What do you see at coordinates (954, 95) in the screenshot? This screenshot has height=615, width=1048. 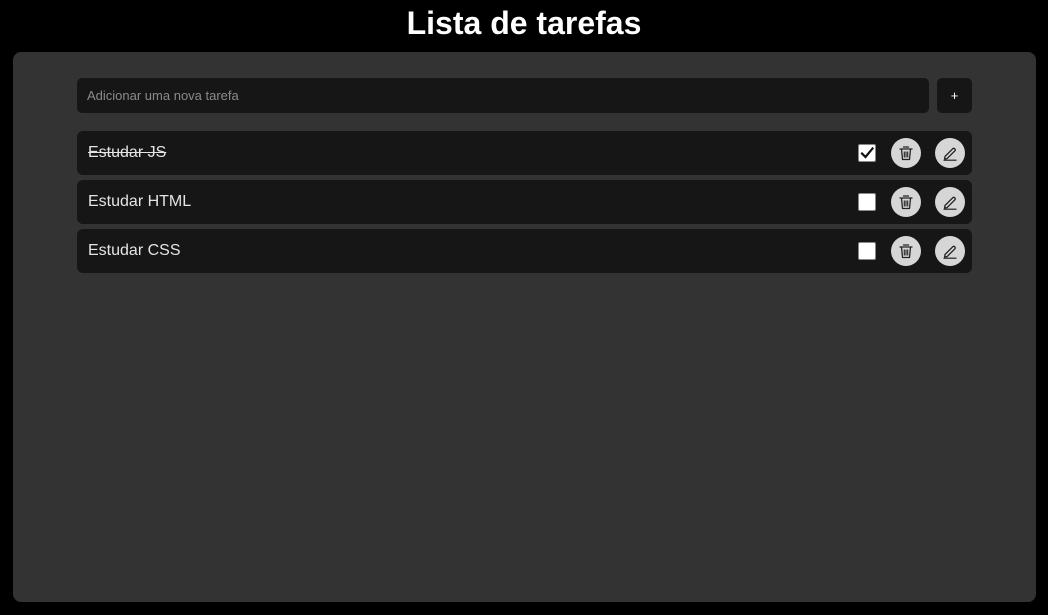 I see `add-task-button: +` at bounding box center [954, 95].